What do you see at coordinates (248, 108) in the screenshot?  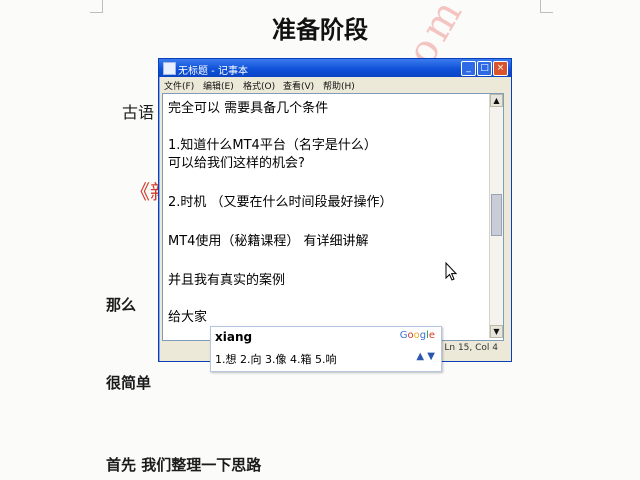 I see `text-line: 完全可以 需要具备几个条件` at bounding box center [248, 108].